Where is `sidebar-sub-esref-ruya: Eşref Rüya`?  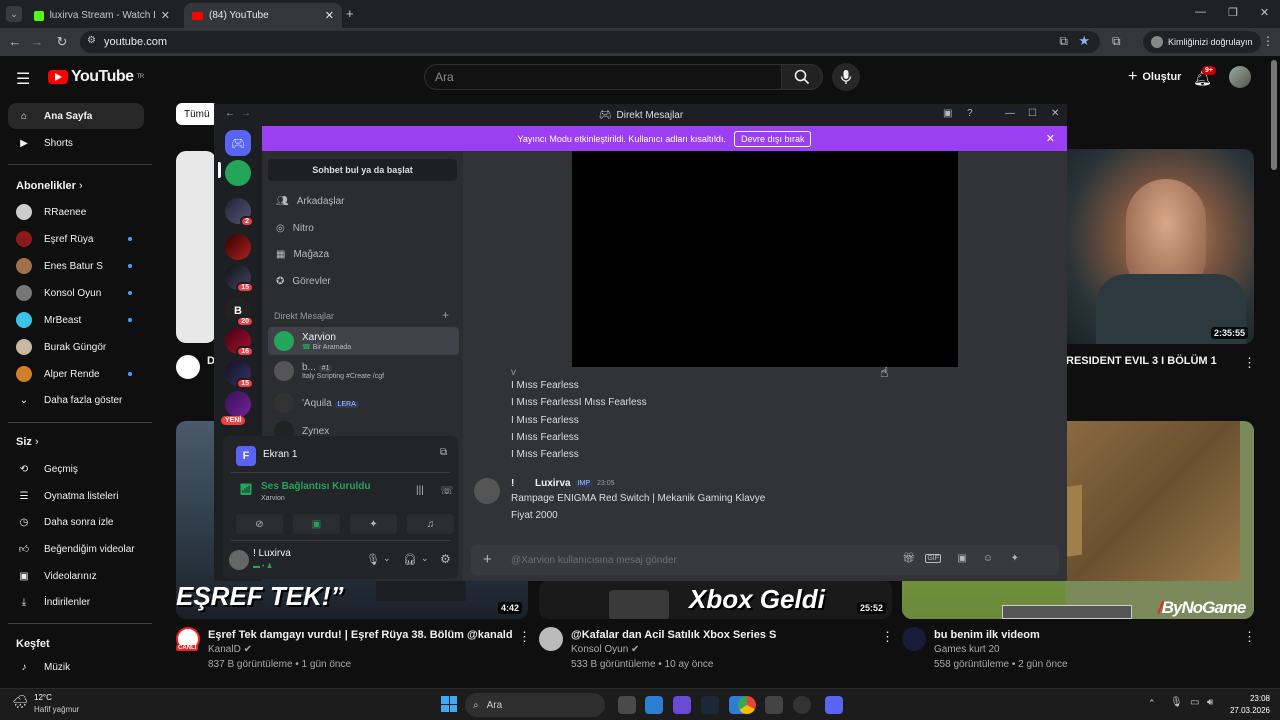
sidebar-sub-esref-ruya: Eşref Rüya is located at coordinates (76, 239).